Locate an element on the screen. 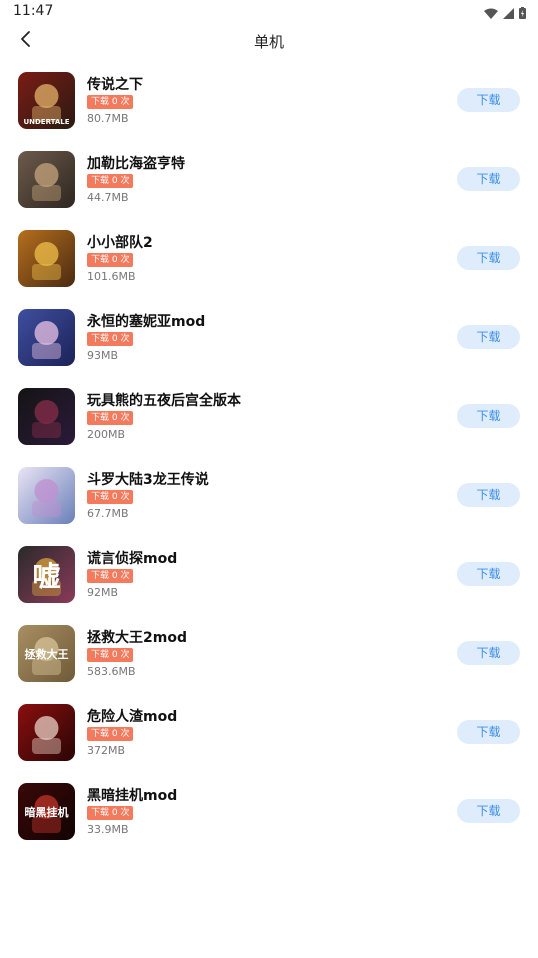  battery-icon is located at coordinates (522, 13).